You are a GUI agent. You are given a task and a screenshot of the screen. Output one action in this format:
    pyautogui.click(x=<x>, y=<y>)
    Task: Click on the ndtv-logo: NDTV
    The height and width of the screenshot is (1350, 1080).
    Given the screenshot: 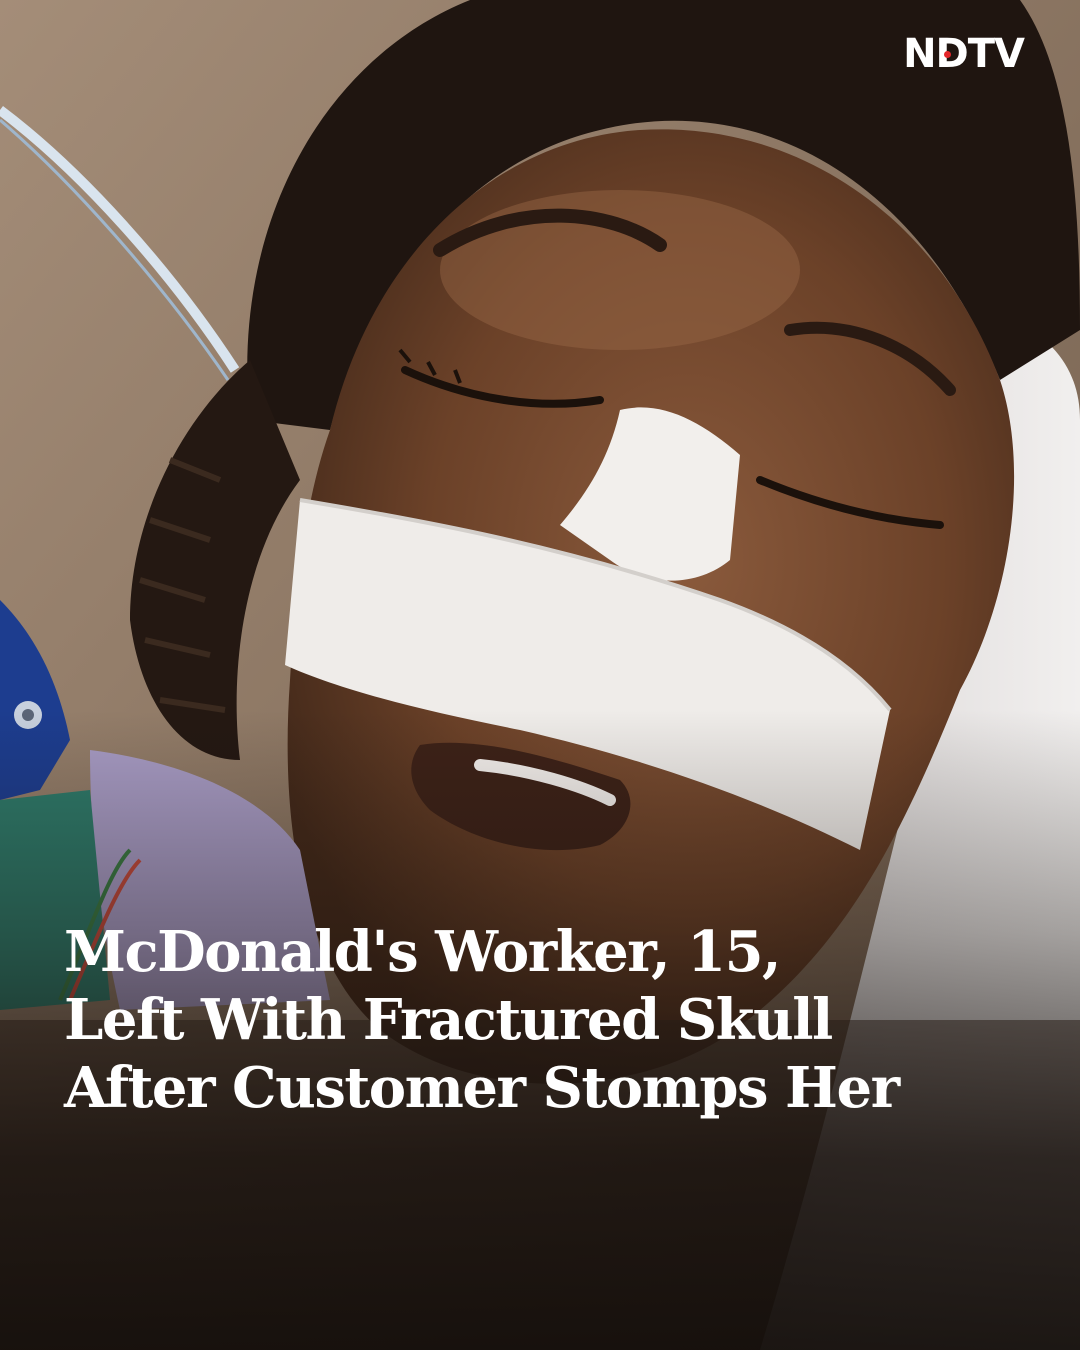 What is the action you would take?
    pyautogui.click(x=964, y=54)
    